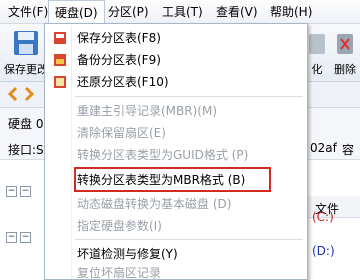  Describe the element at coordinates (176, 82) in the screenshot. I see `menu-item-restore-partition-table: 还原分区表(F10)` at that location.